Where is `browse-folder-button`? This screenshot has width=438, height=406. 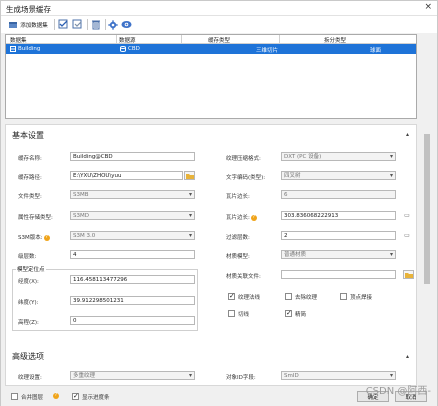 browse-folder-button is located at coordinates (189, 175).